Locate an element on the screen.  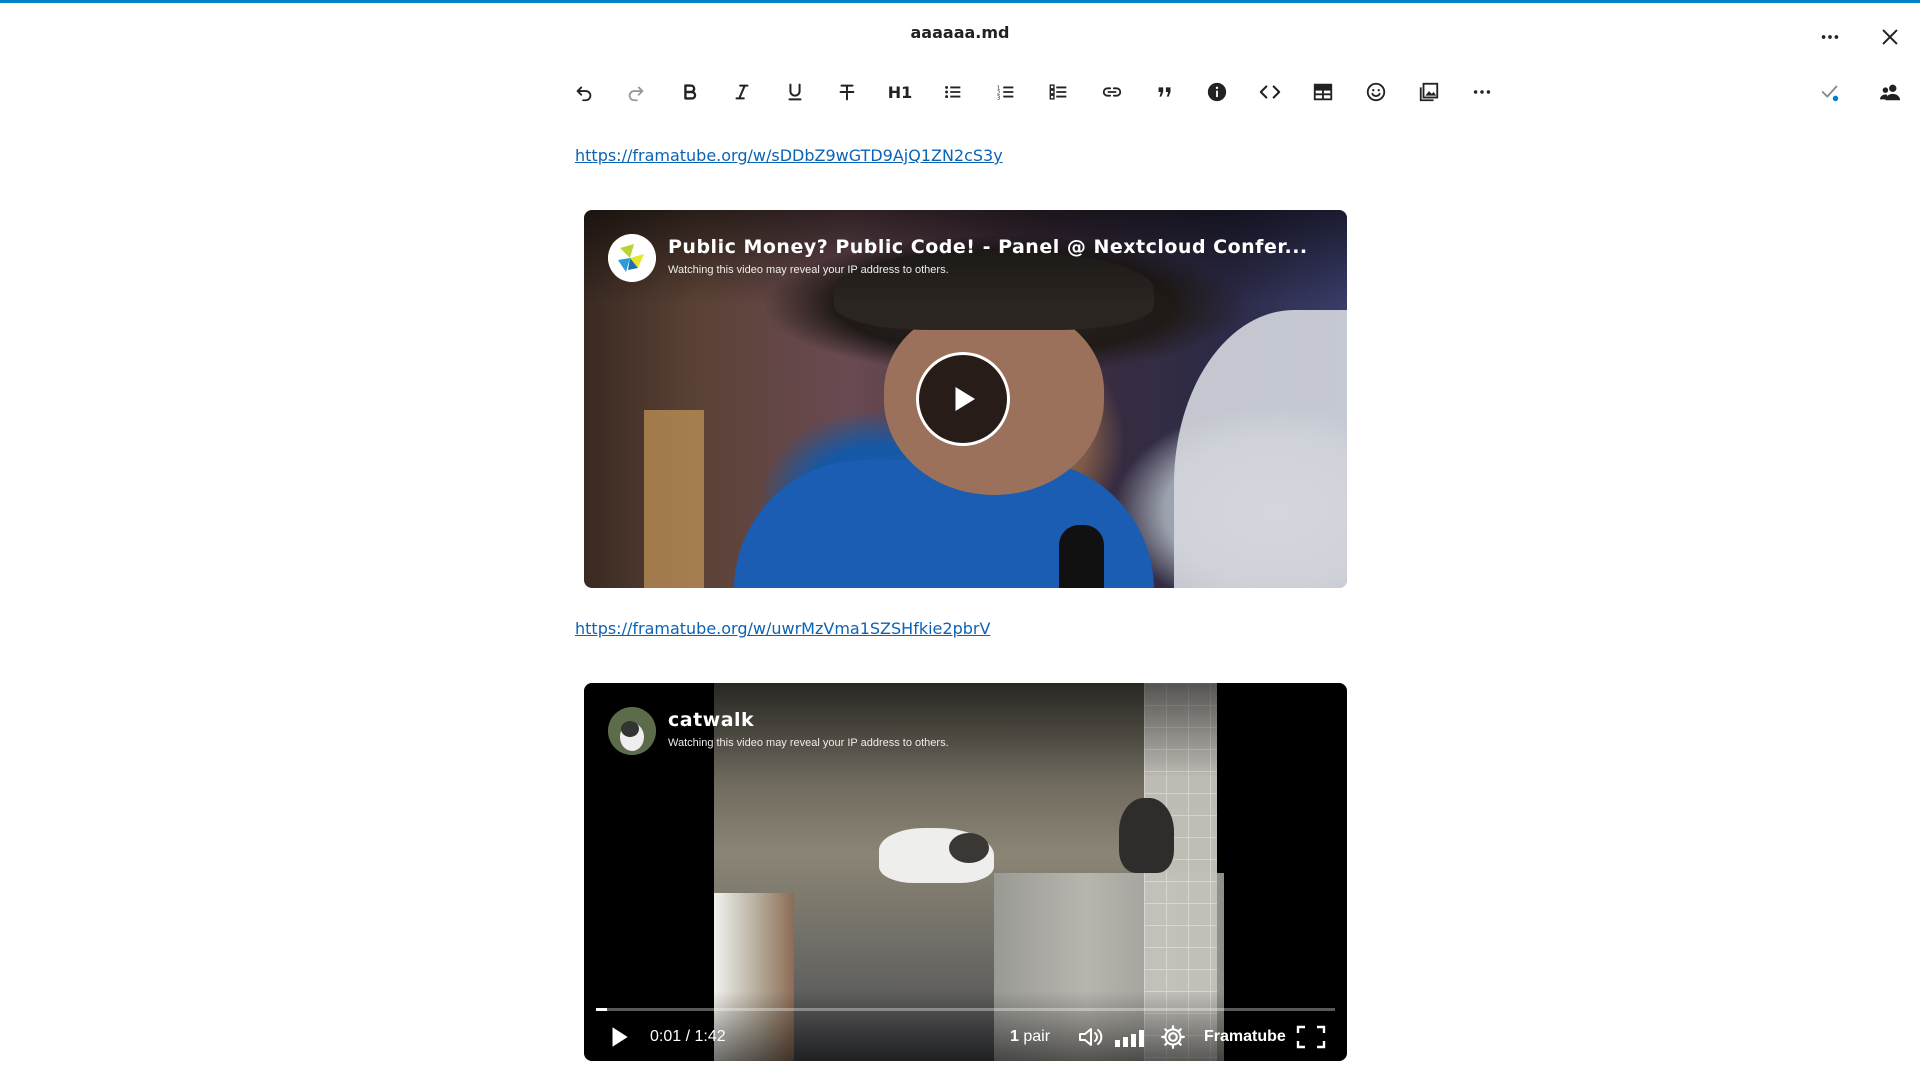
document-title: aaaaaa.md is located at coordinates (960, 32).